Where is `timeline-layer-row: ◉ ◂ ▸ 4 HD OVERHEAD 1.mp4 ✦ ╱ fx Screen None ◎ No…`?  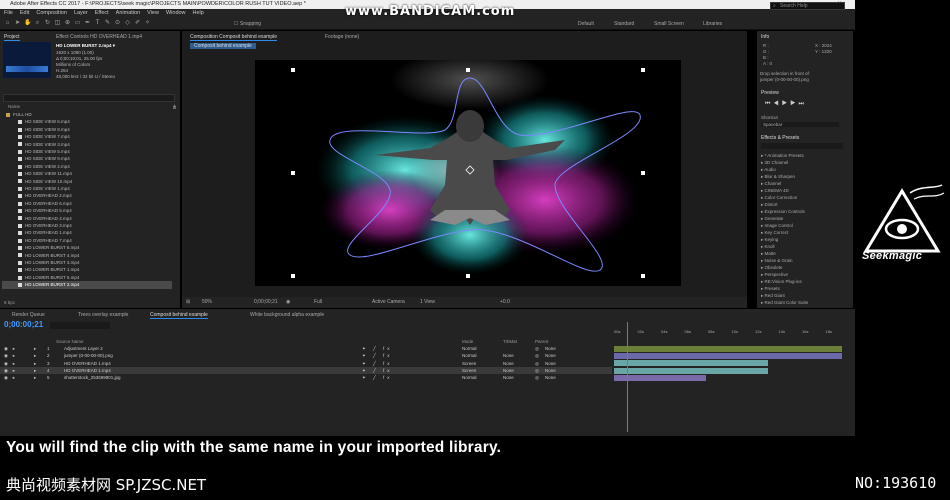 timeline-layer-row: ◉ ◂ ▸ 4 HD OVERHEAD 1.mp4 ✦ ╱ fx Screen None ◎ No… is located at coordinates (306, 370).